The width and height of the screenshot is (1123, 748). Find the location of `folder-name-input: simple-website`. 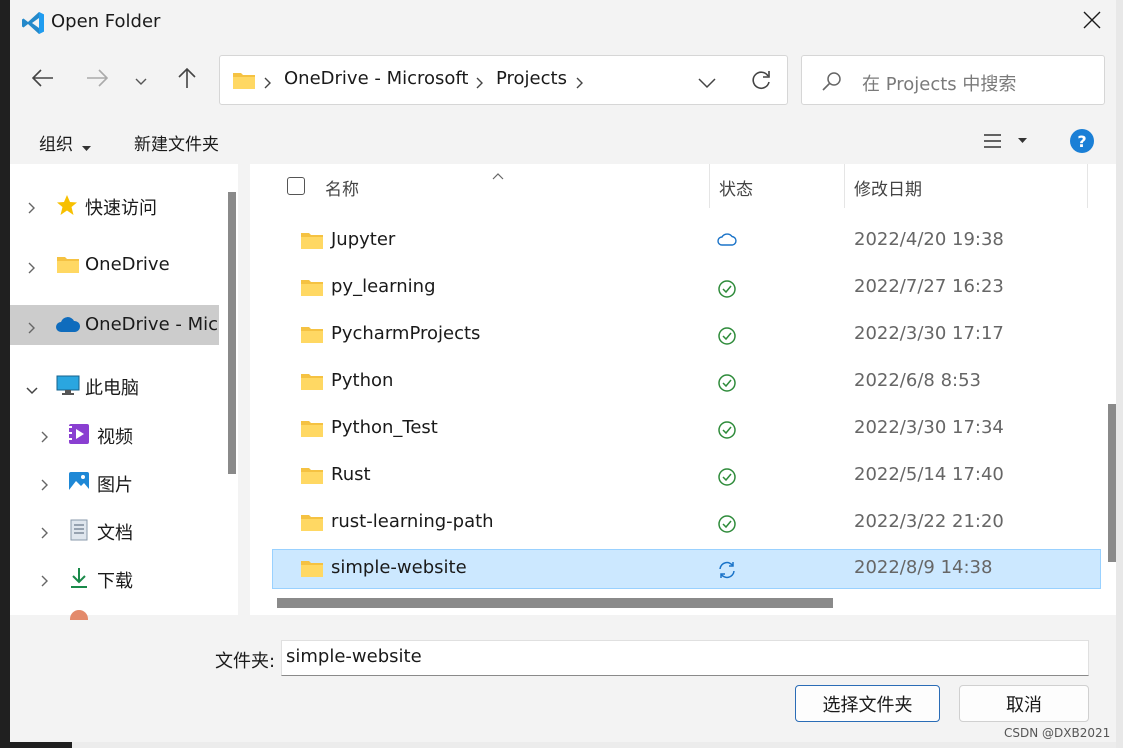

folder-name-input: simple-website is located at coordinates (685, 658).